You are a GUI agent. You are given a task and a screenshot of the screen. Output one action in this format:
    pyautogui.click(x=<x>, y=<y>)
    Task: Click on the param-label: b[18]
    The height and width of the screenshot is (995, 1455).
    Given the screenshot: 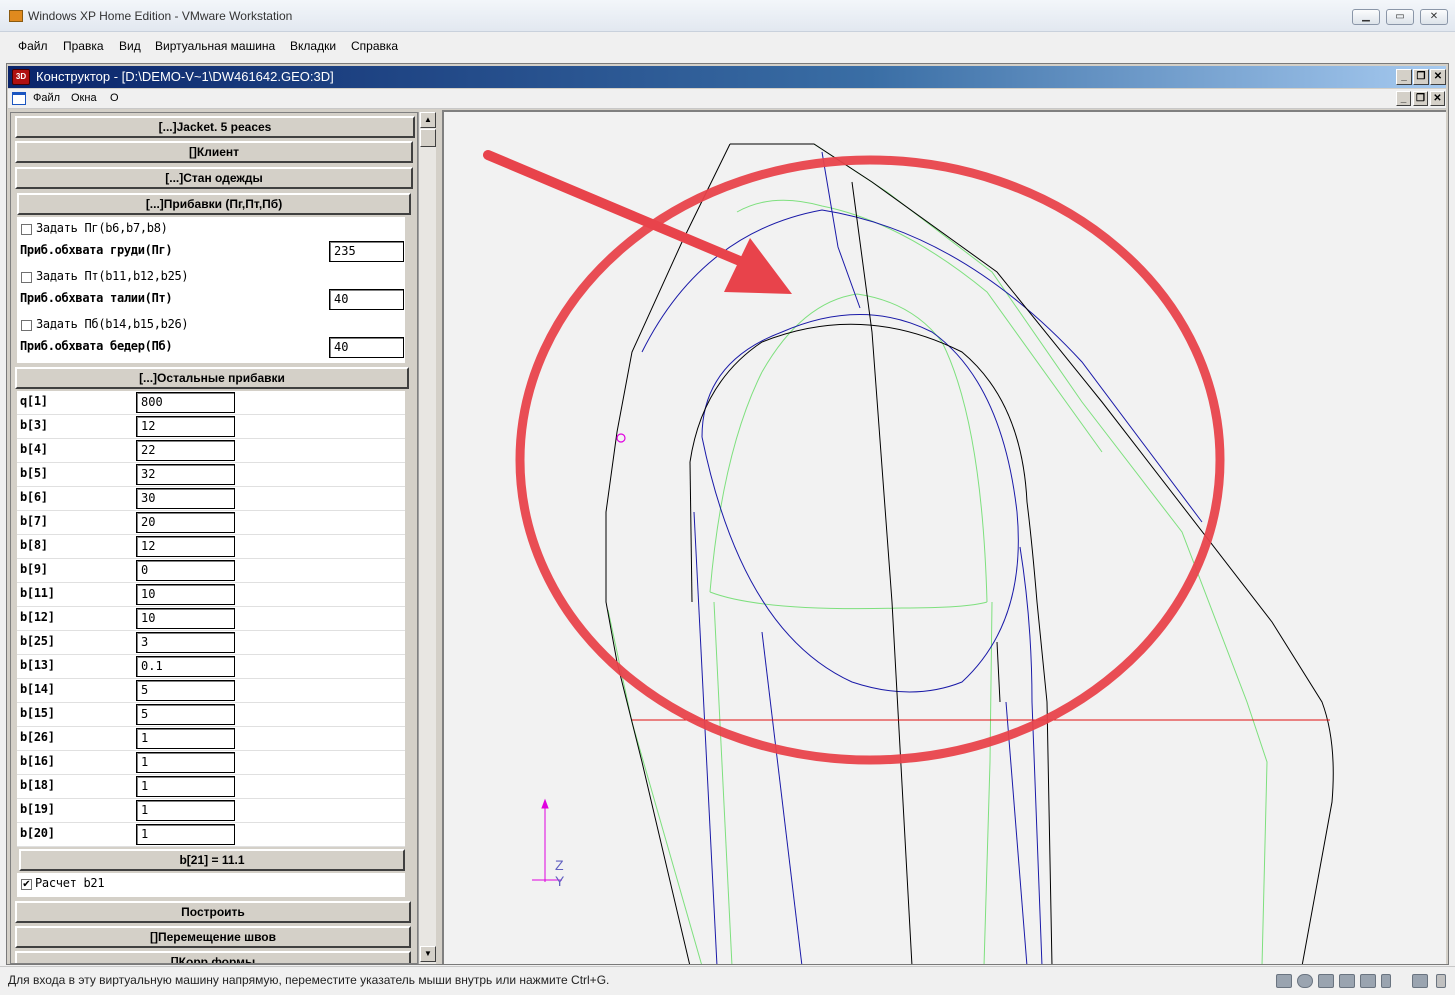 What is the action you would take?
    pyautogui.click(x=37, y=785)
    